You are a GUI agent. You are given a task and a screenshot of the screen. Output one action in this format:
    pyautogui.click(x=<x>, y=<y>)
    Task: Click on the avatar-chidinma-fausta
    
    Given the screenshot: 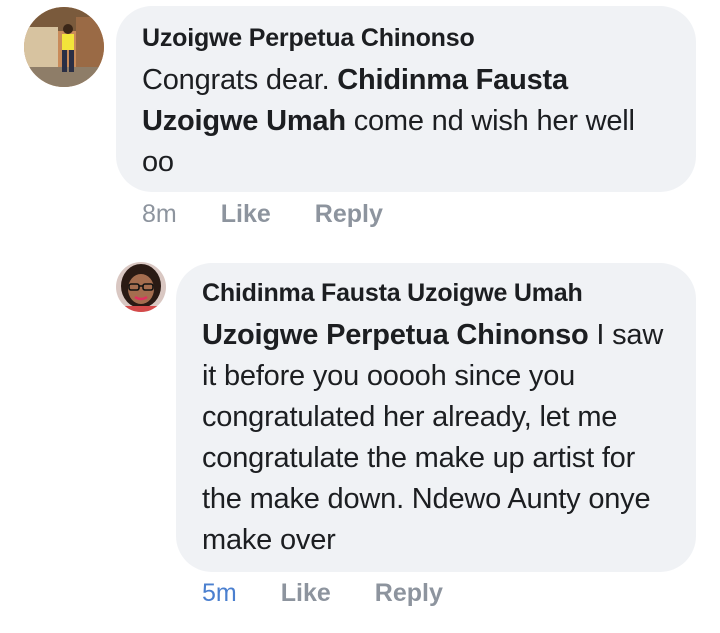 What is the action you would take?
    pyautogui.click(x=141, y=287)
    